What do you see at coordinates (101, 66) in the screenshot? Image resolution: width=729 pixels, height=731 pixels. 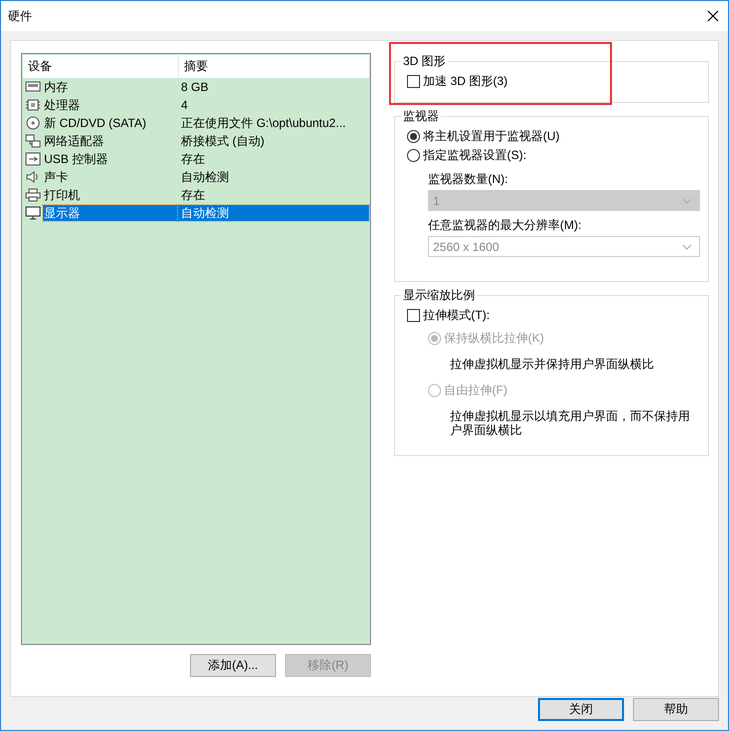 I see `column-header: 设备` at bounding box center [101, 66].